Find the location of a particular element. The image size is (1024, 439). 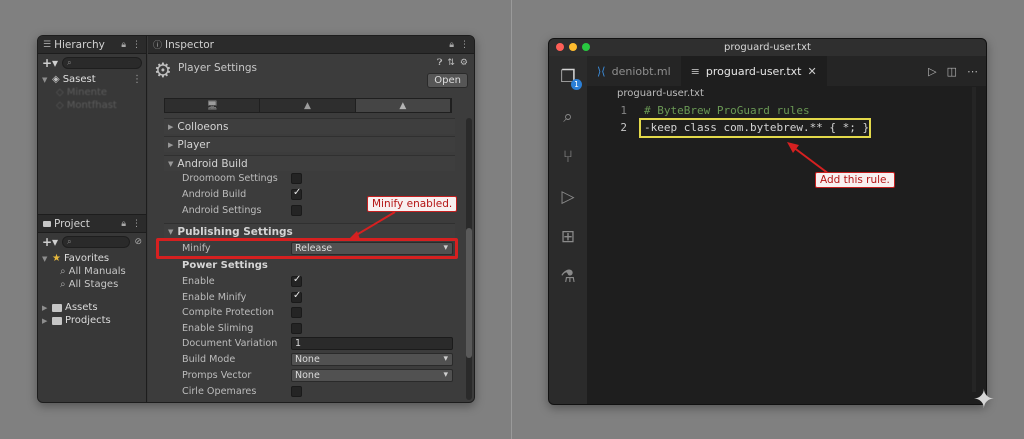

tab-platform-android: ▲ is located at coordinates (308, 105).